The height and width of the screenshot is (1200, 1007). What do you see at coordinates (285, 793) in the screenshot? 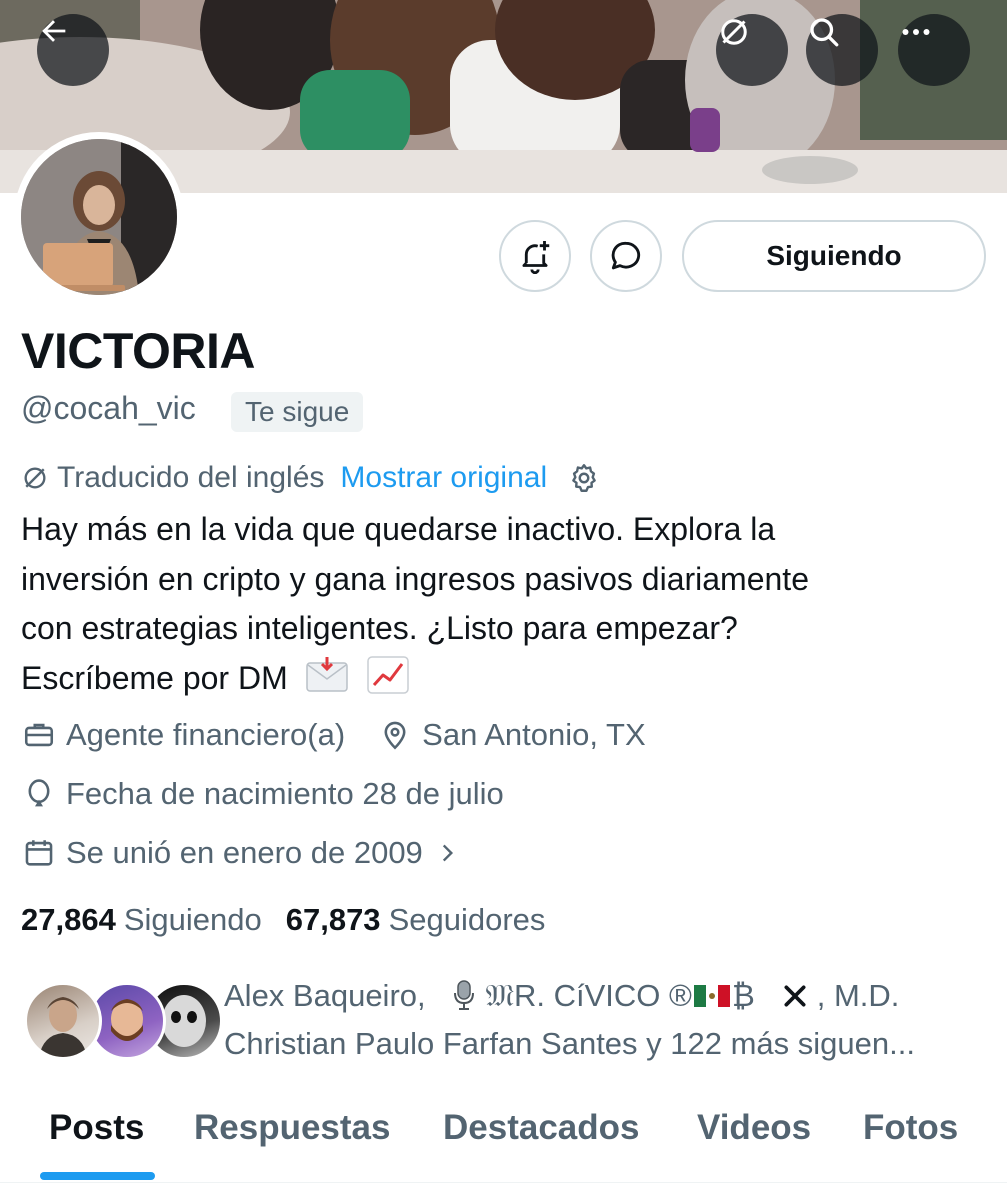
I see `birthday-text: Fecha de nacimiento 28 de julio` at bounding box center [285, 793].